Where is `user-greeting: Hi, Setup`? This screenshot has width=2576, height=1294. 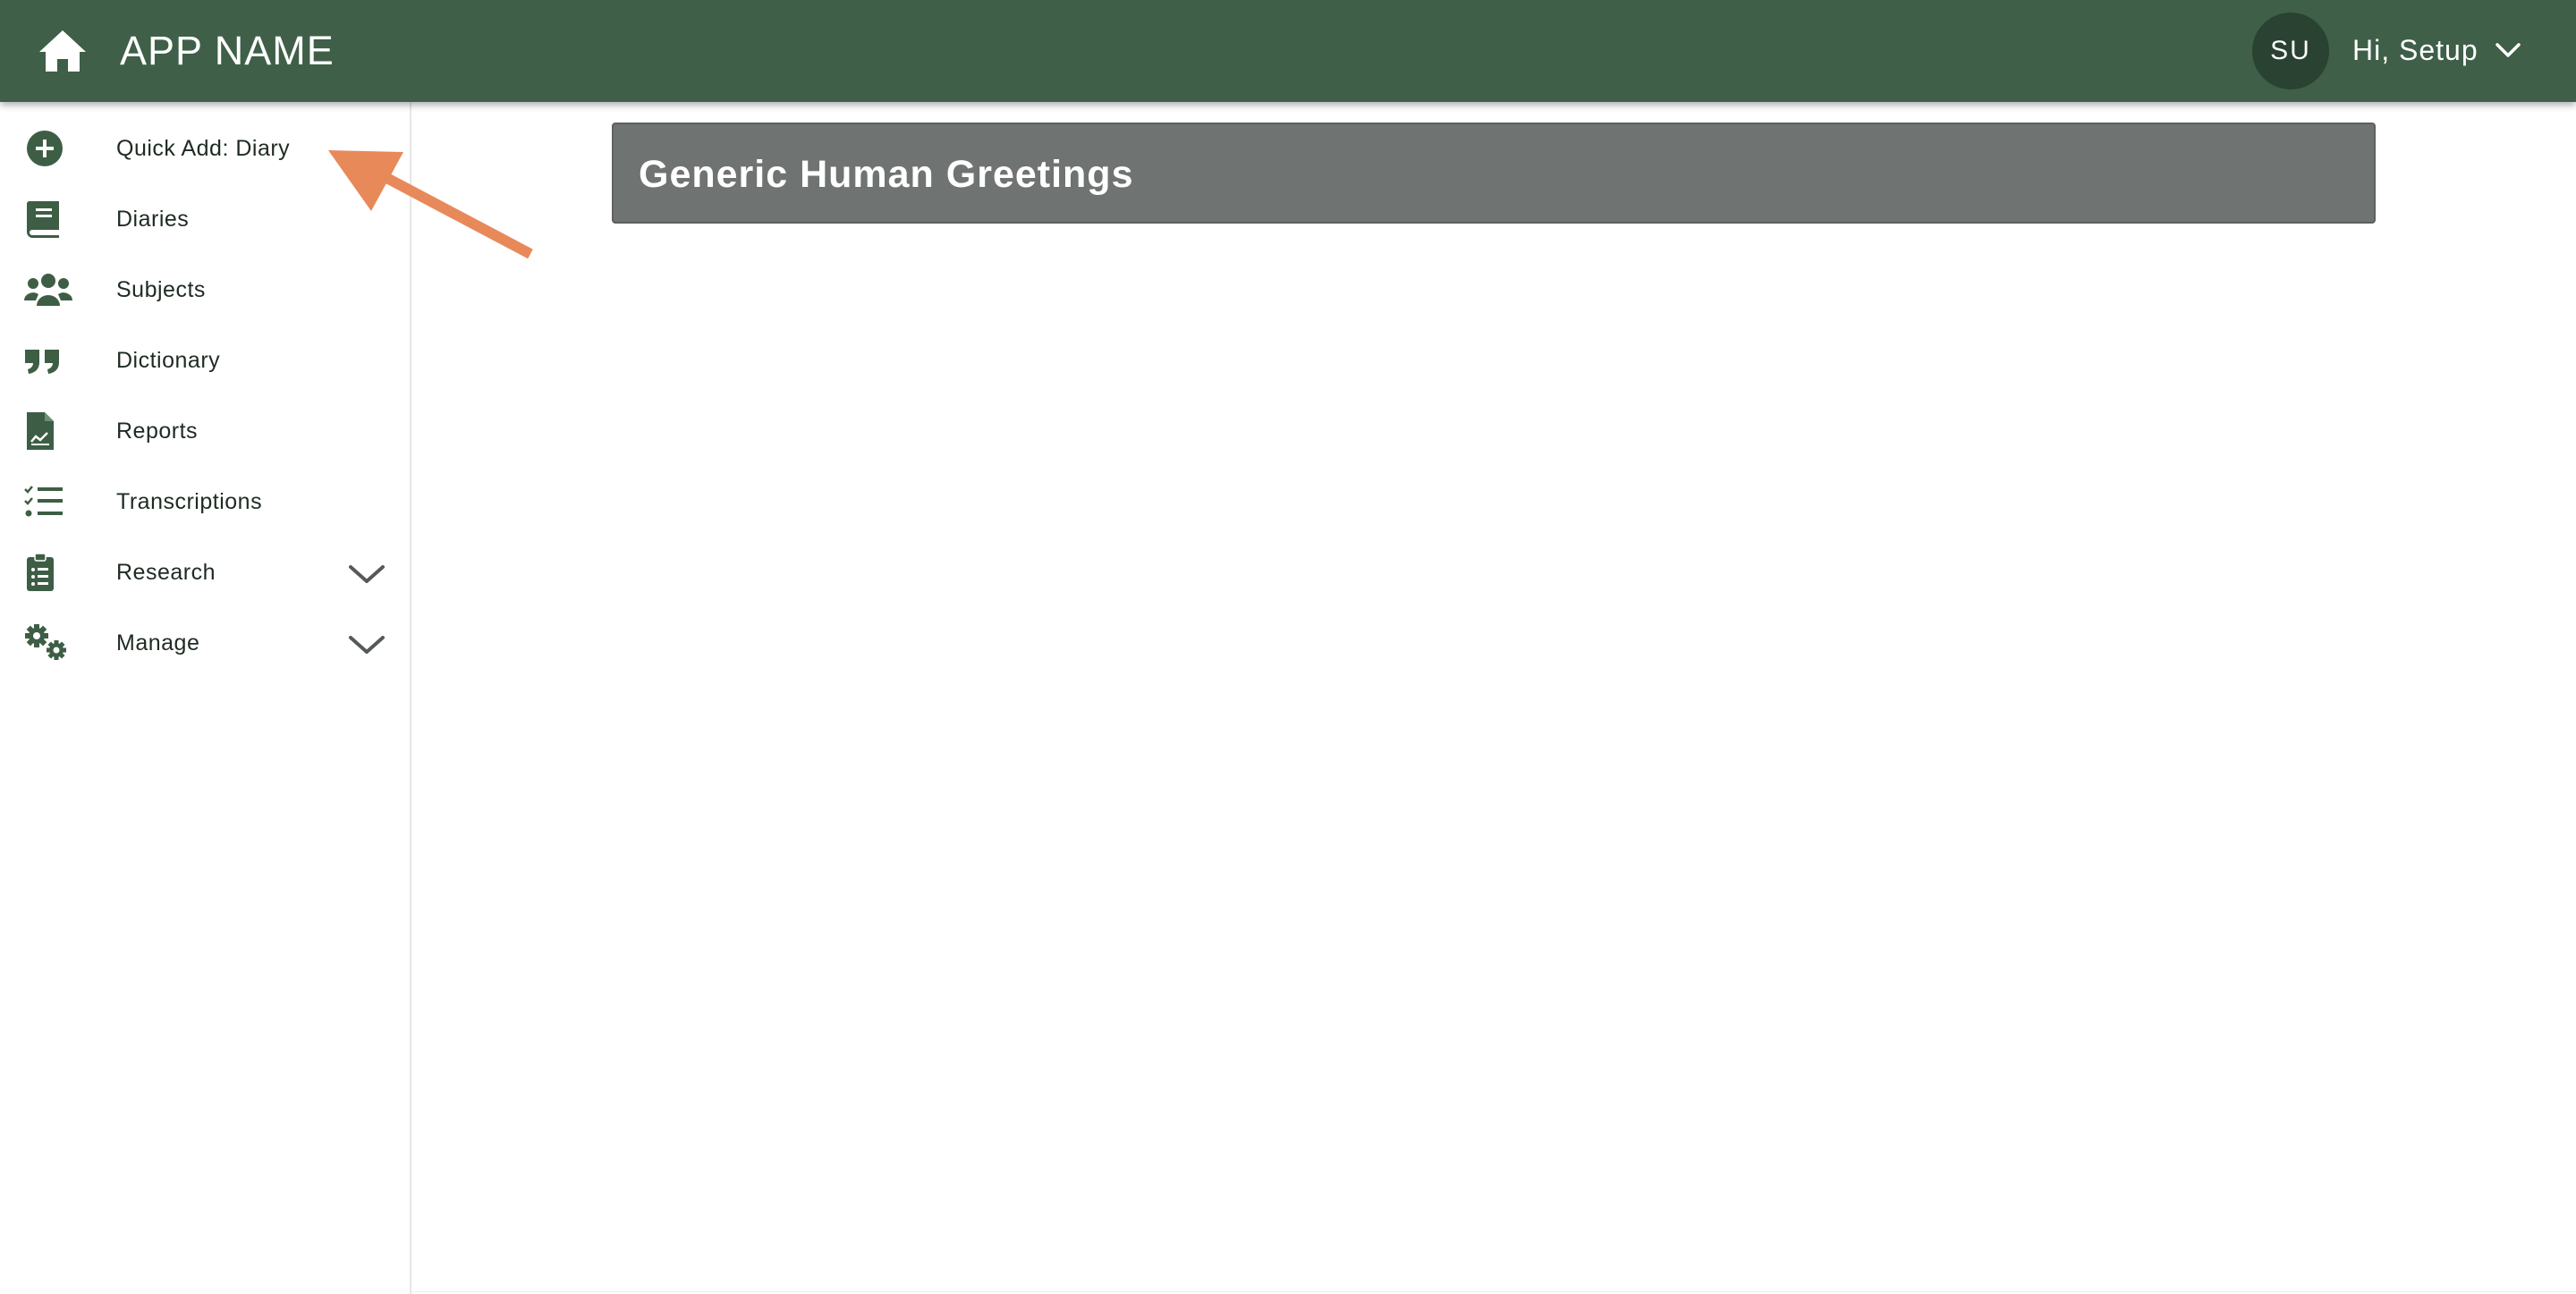 user-greeting: Hi, Setup is located at coordinates (2415, 49).